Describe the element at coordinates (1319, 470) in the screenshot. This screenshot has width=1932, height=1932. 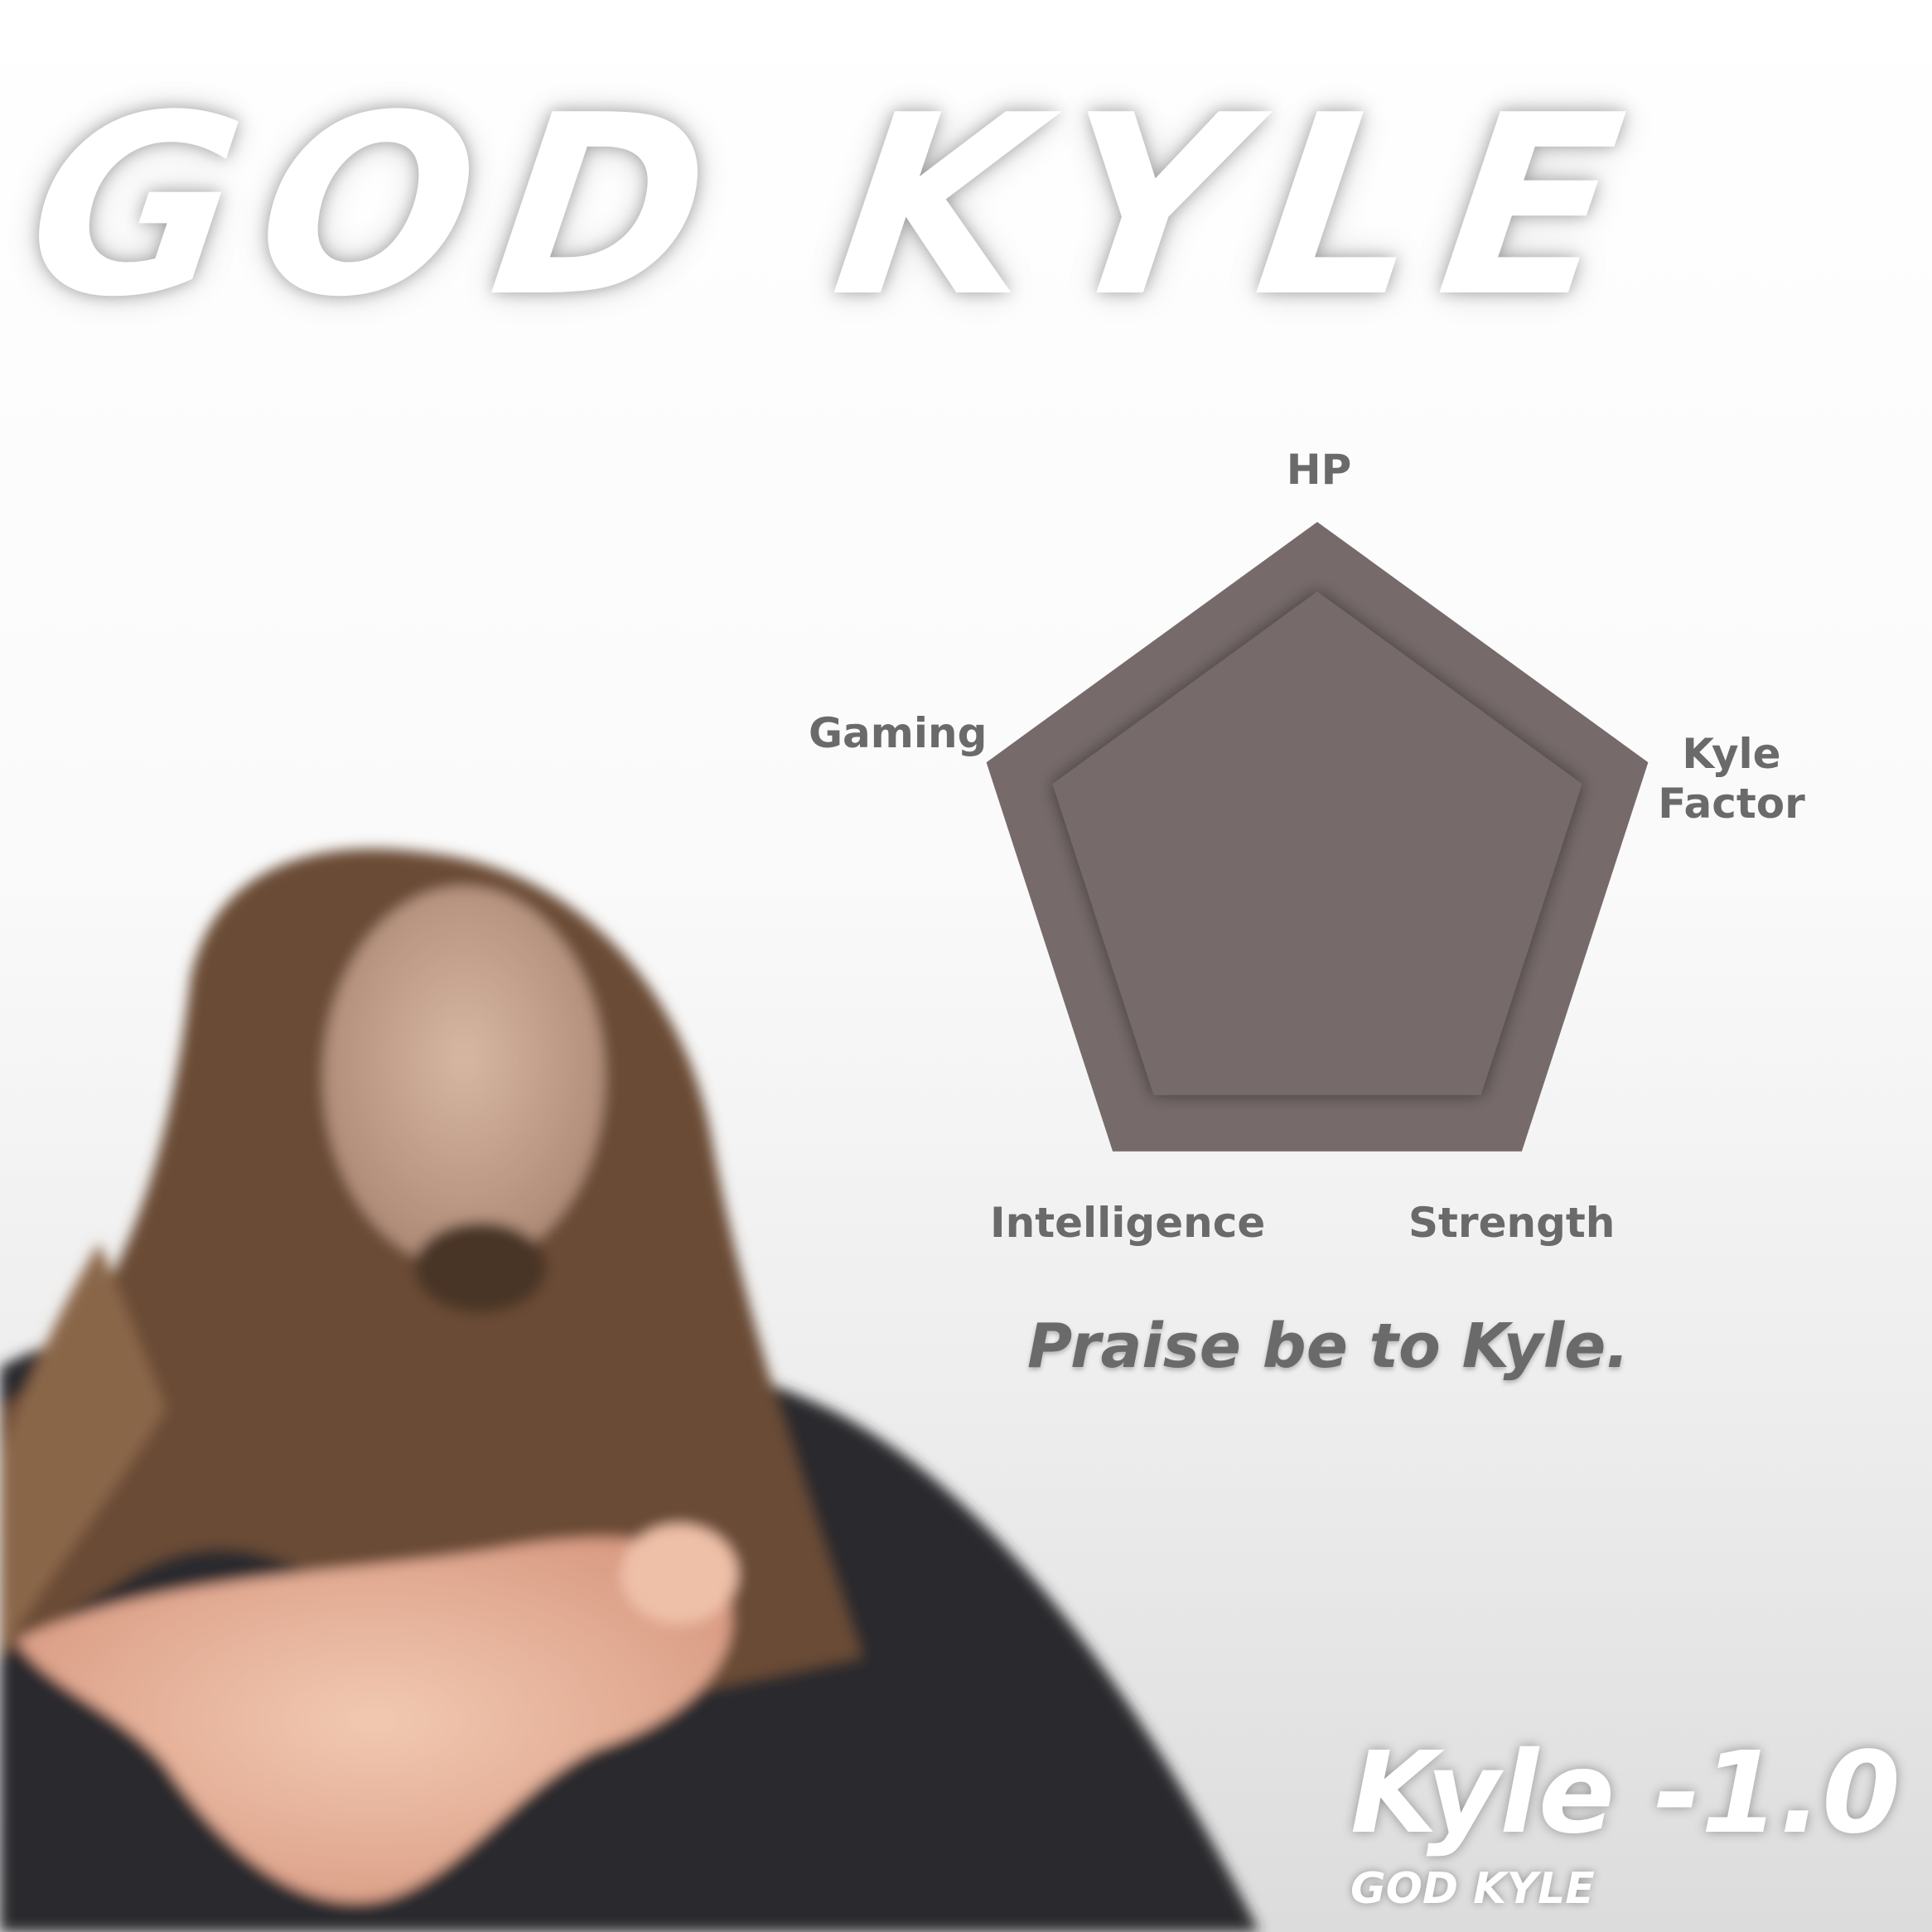
I see `axis-label-hp: HP` at that location.